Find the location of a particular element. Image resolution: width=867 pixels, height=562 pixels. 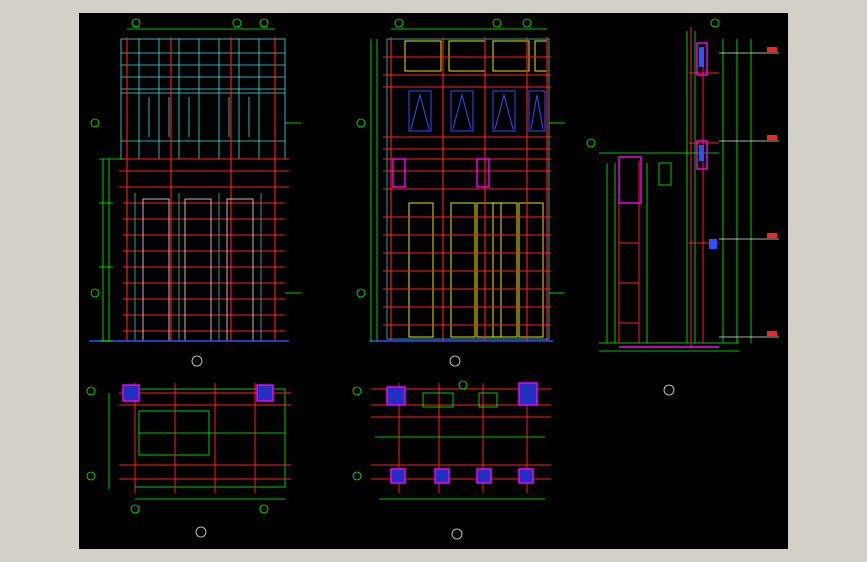

level-marker-icon is located at coordinates (772, 191).